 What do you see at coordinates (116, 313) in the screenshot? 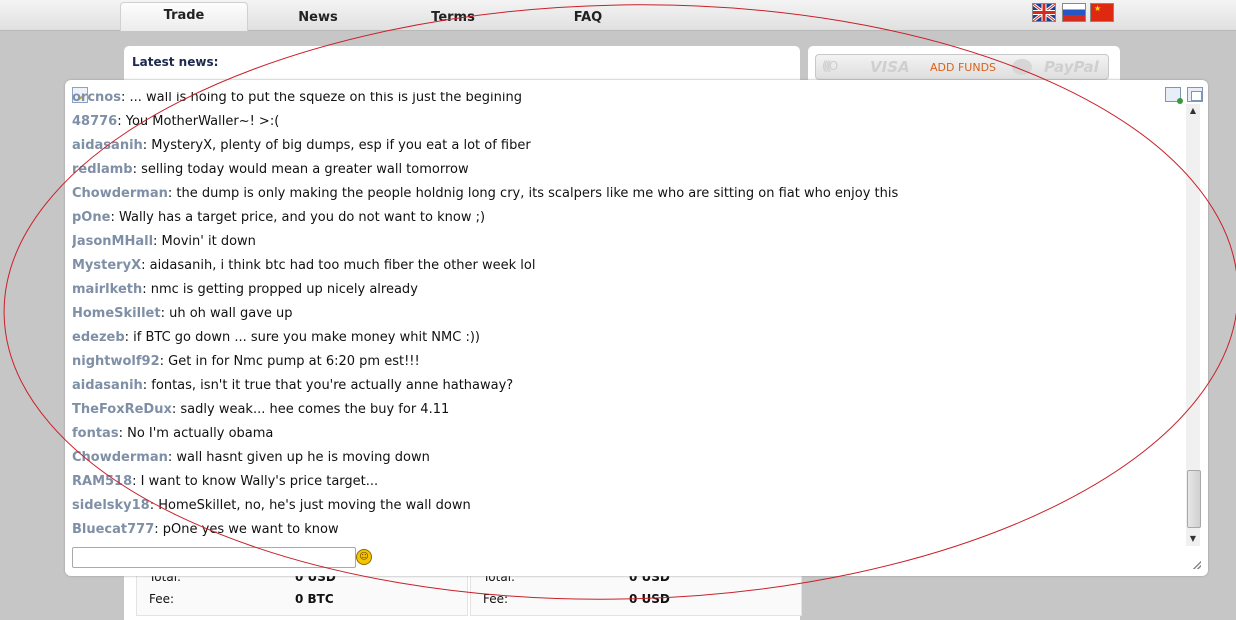
I see `chat-username: HomeSkillet` at bounding box center [116, 313].